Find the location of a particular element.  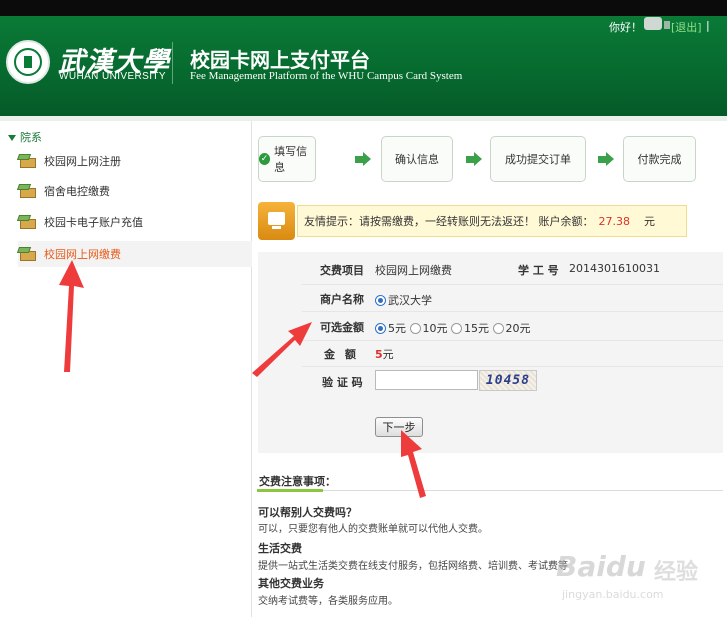

top-black-bar is located at coordinates (363, 8).